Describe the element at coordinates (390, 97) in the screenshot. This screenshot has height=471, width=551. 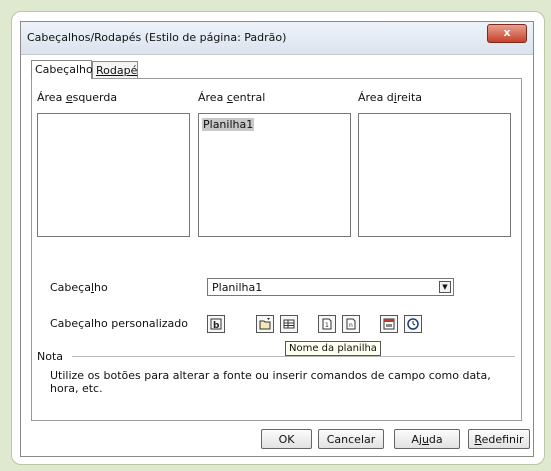
I see `right-area-label: Área direita` at that location.